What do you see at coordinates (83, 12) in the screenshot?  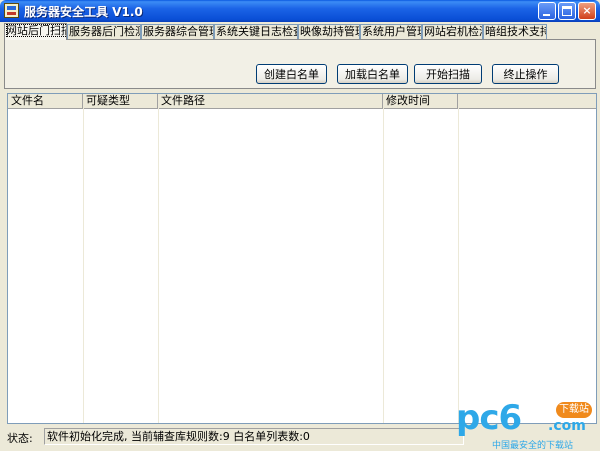 I see `window-title: 服务器安全工具 V1.0` at bounding box center [83, 12].